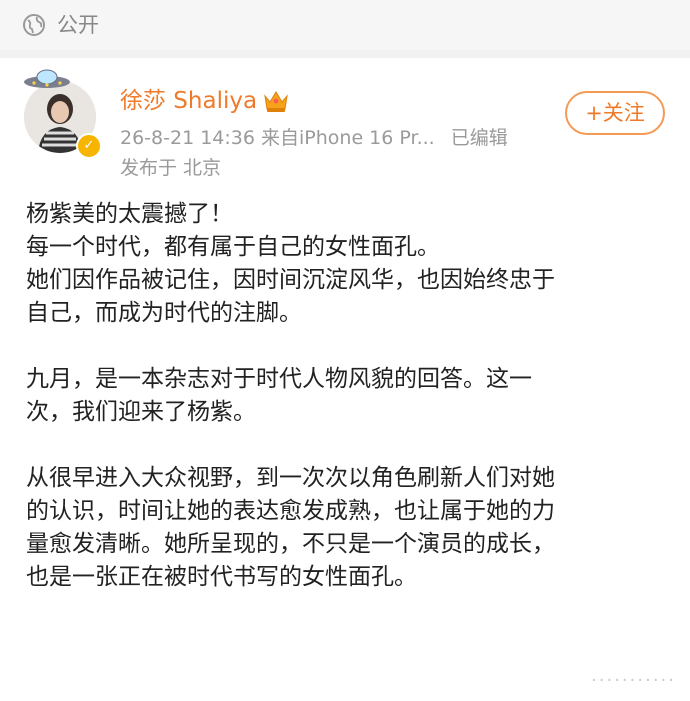  I want to click on post-text-line: 的认识，时间让她的表达愈发成熟，也让属于她的力, so click(290, 511).